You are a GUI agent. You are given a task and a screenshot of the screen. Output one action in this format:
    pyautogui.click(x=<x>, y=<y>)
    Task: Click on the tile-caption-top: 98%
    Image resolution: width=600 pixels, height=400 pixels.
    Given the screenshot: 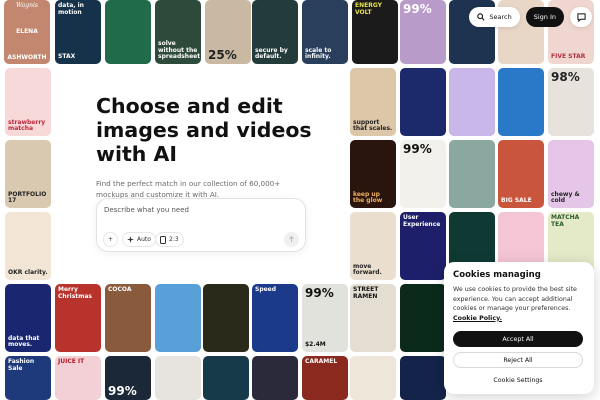 What is the action you would take?
    pyautogui.click(x=565, y=77)
    